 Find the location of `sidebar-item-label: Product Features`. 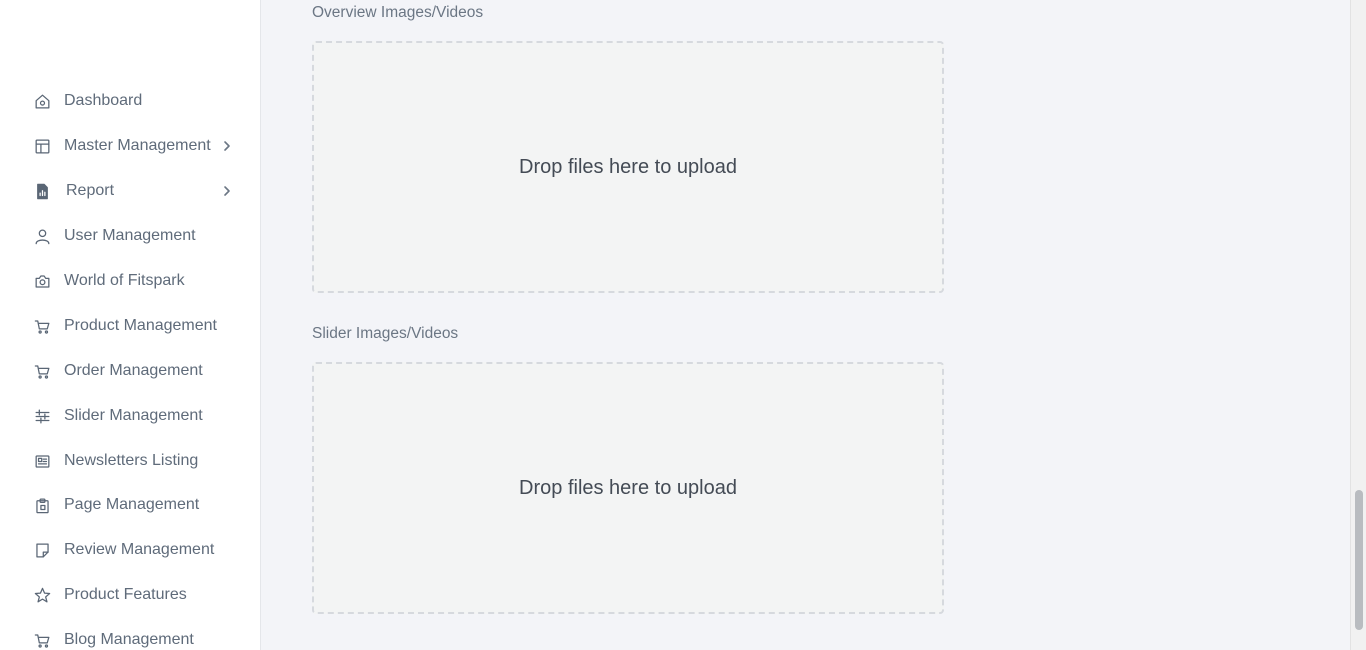

sidebar-item-label: Product Features is located at coordinates (125, 594).